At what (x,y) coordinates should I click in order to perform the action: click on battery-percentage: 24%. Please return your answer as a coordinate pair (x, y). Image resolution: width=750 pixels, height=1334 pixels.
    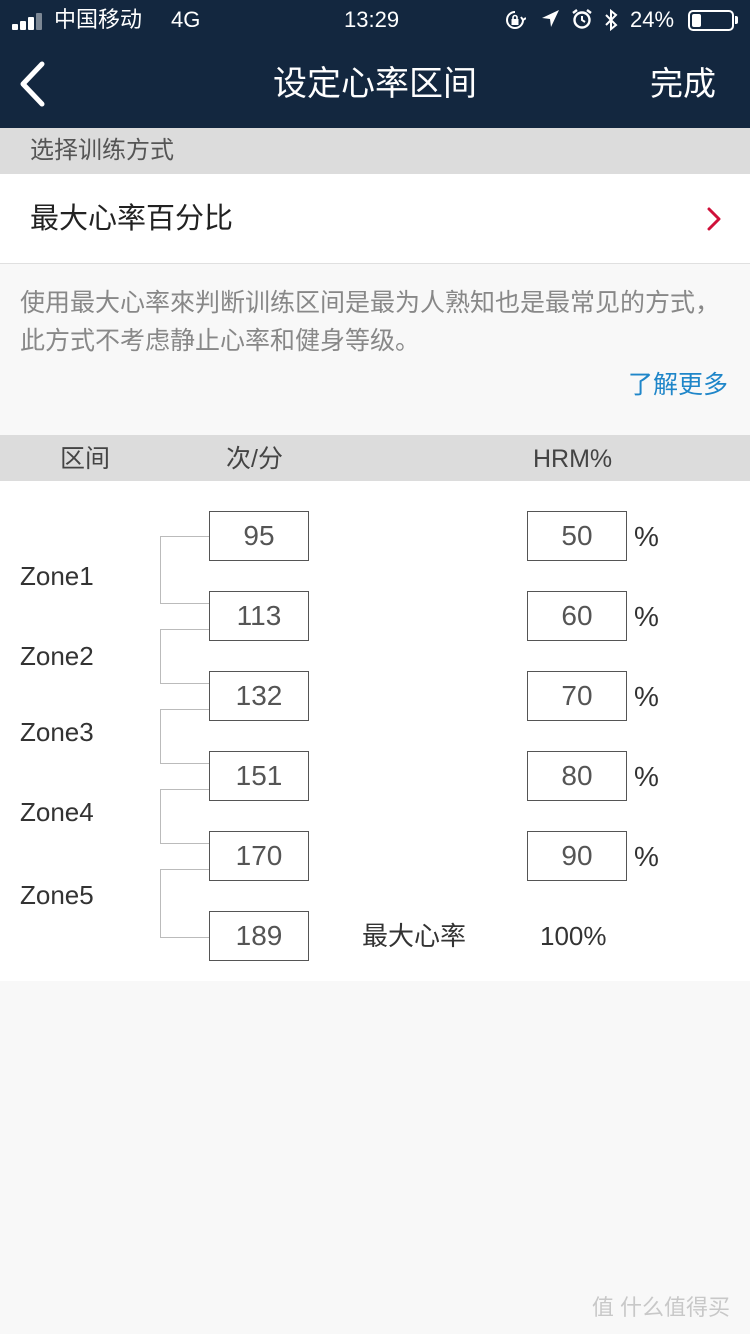
    Looking at the image, I should click on (652, 19).